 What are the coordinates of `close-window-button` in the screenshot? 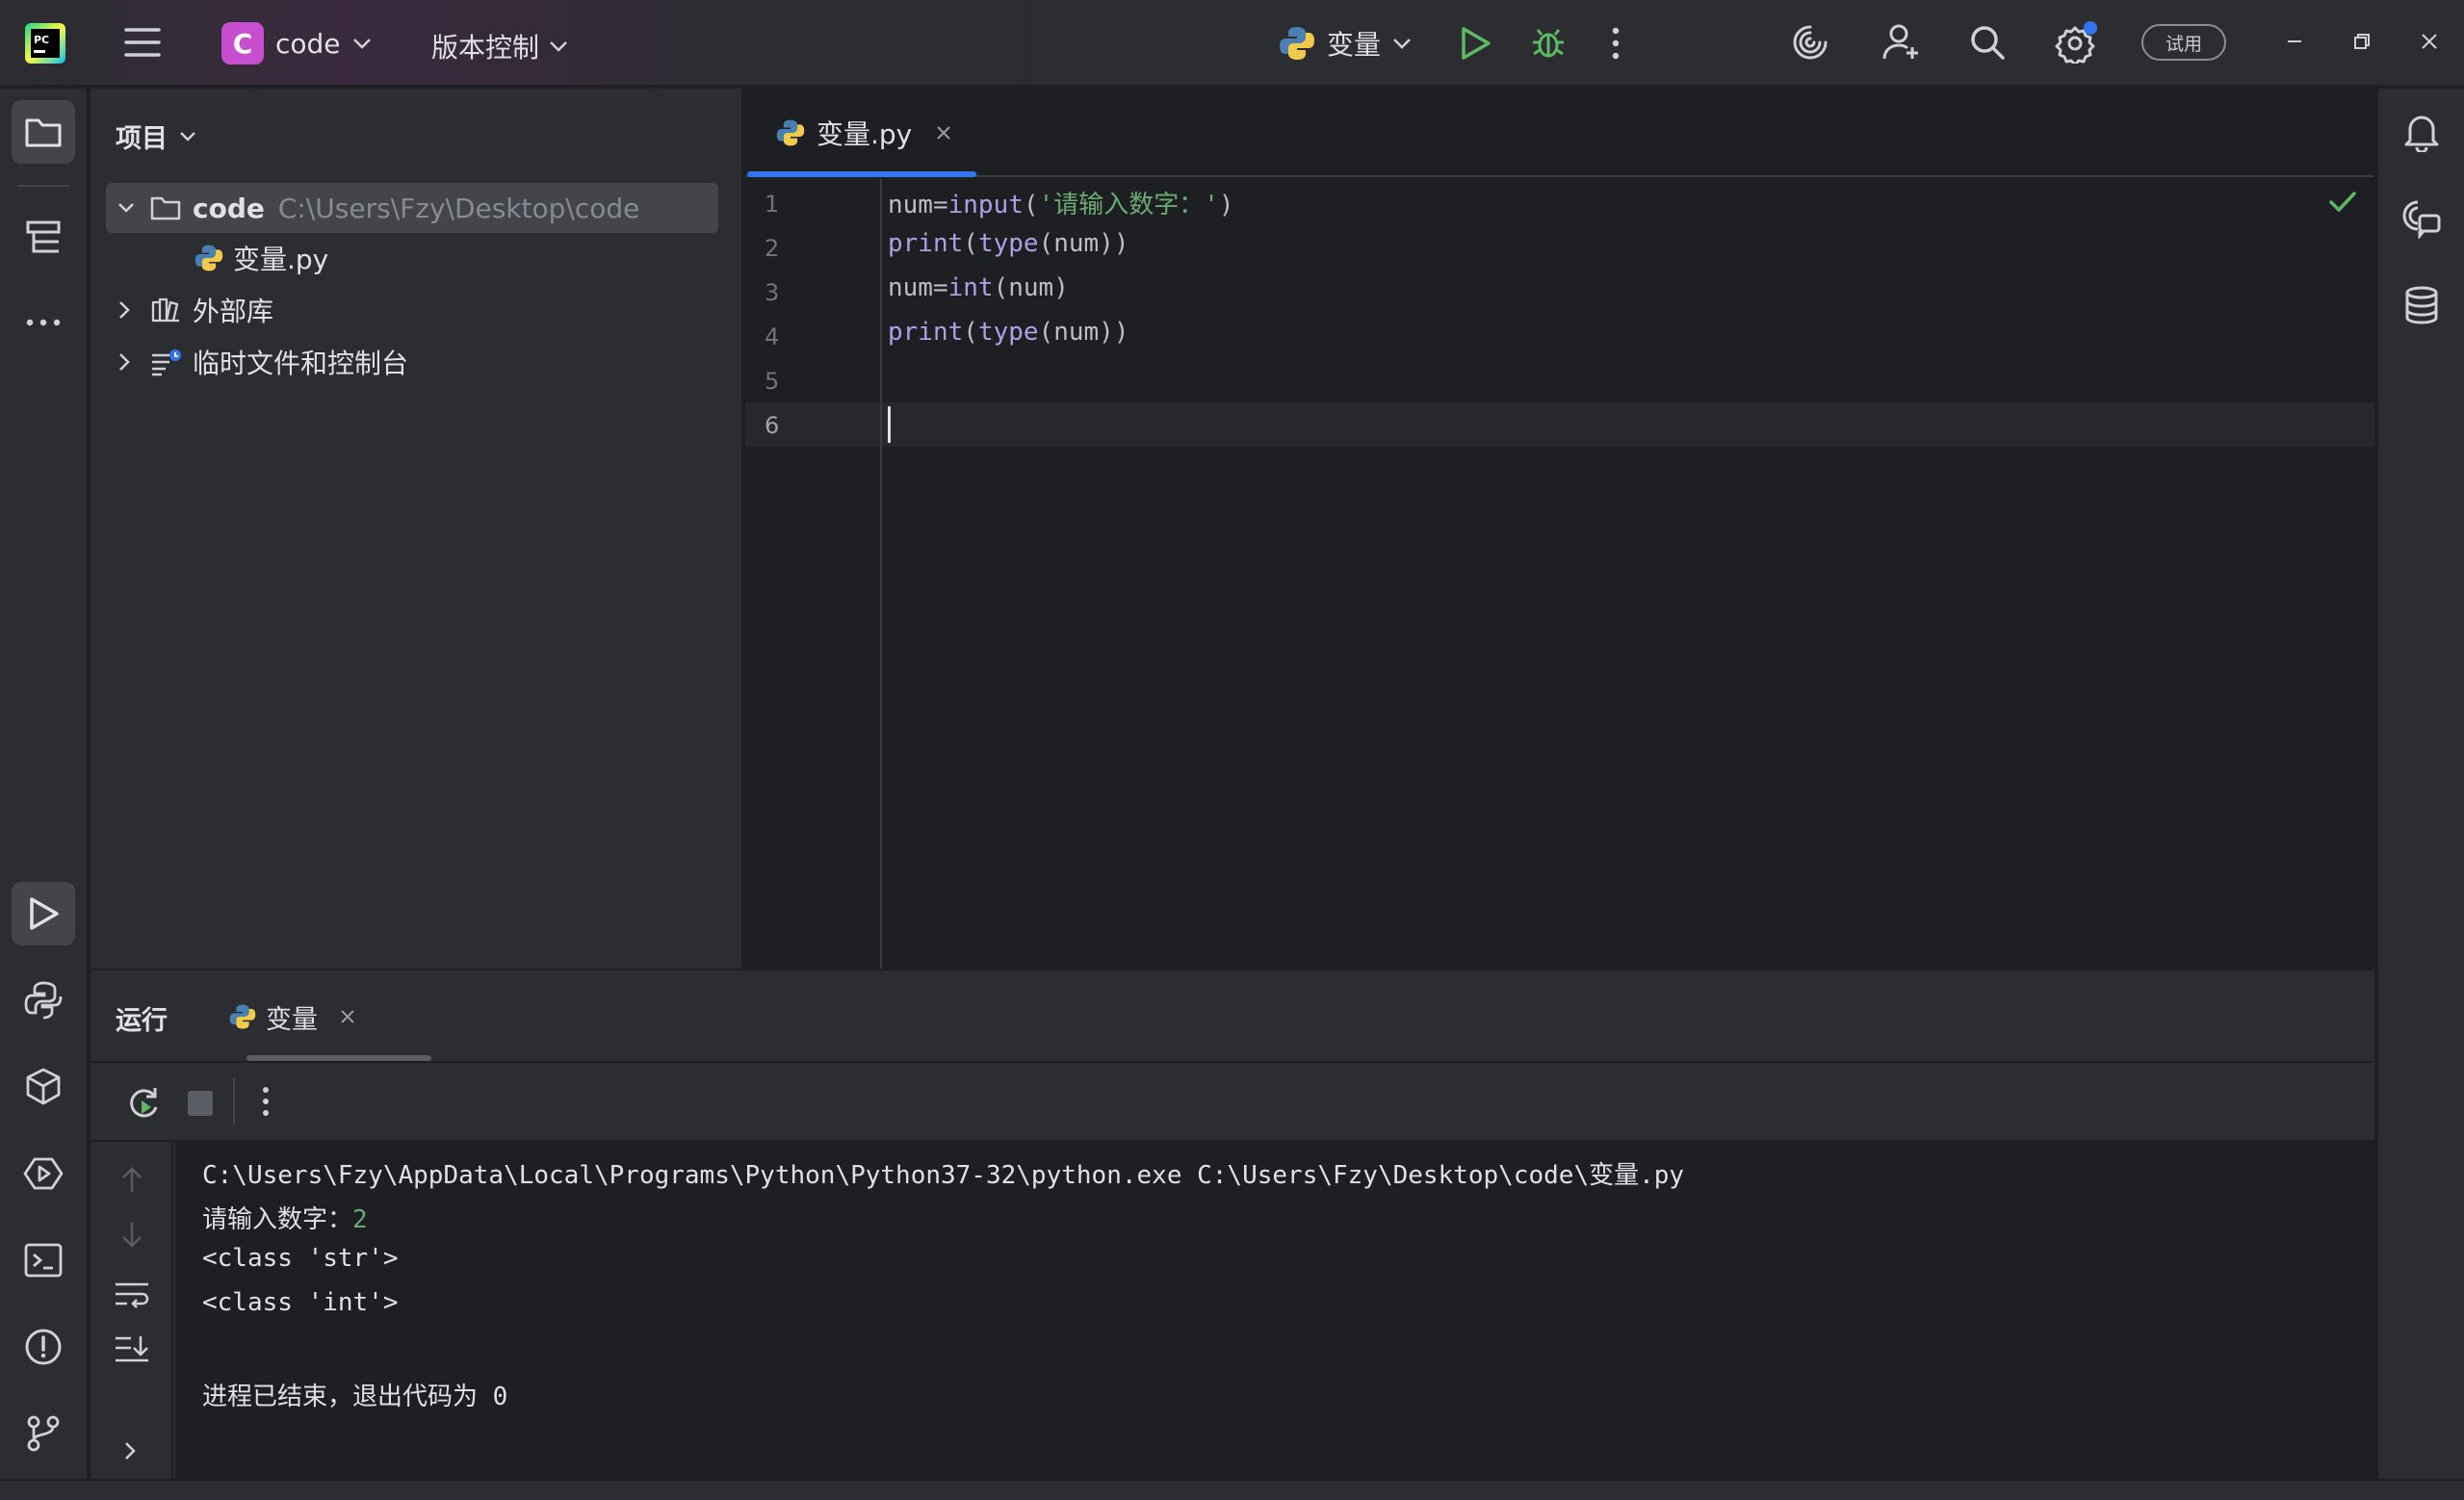 It's located at (2429, 41).